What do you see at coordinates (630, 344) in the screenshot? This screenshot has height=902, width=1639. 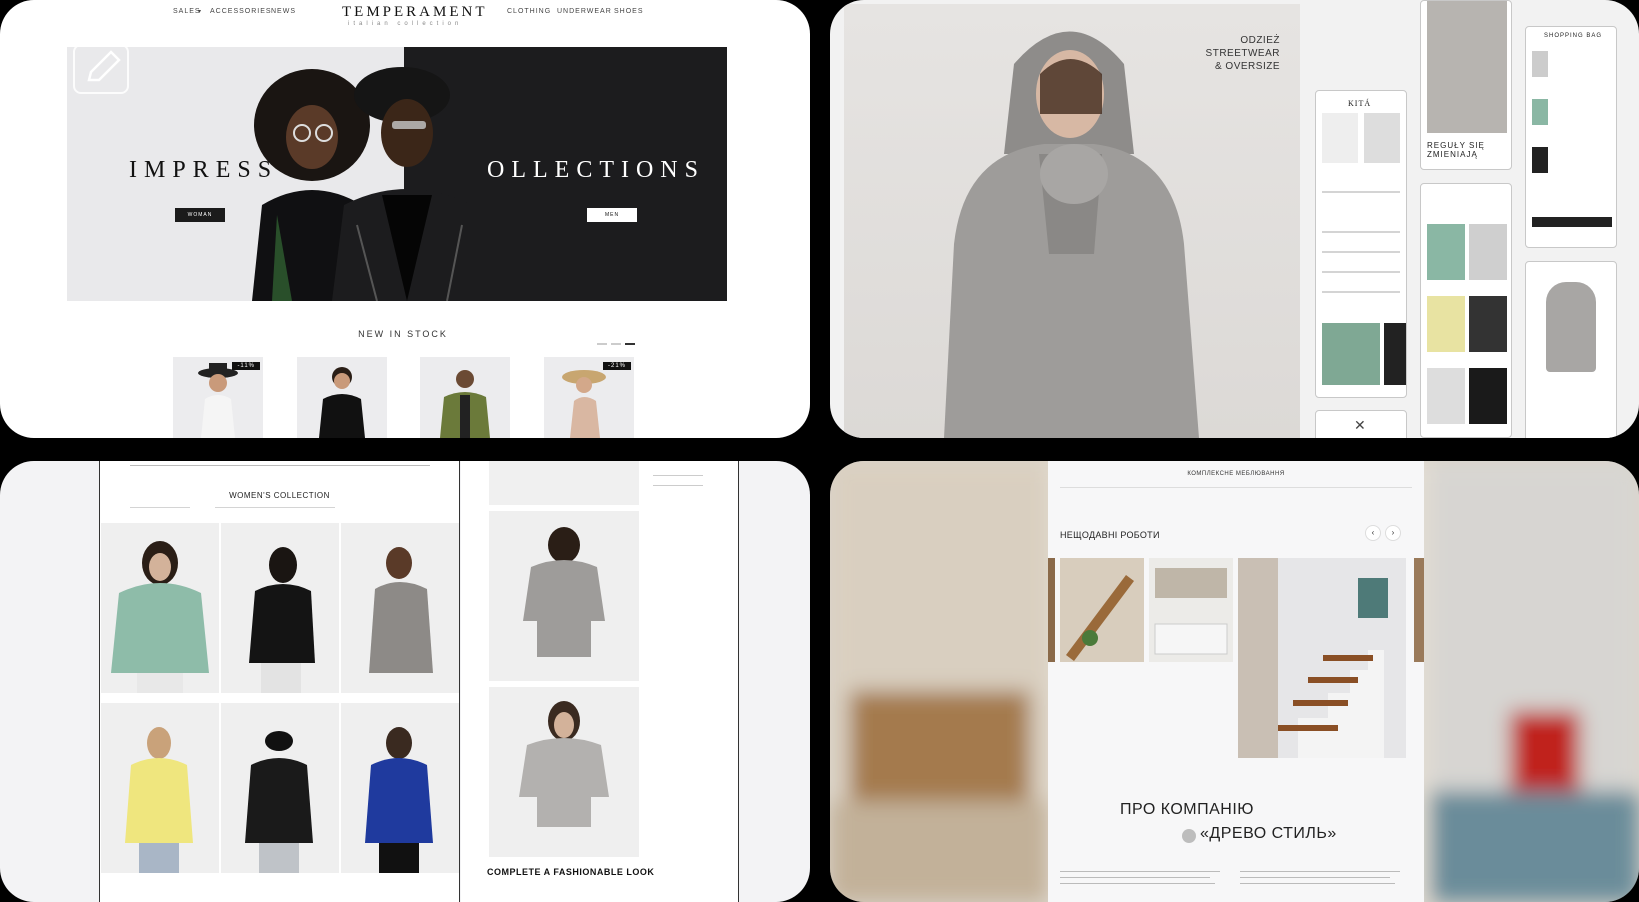 I see `pager-dot-active` at bounding box center [630, 344].